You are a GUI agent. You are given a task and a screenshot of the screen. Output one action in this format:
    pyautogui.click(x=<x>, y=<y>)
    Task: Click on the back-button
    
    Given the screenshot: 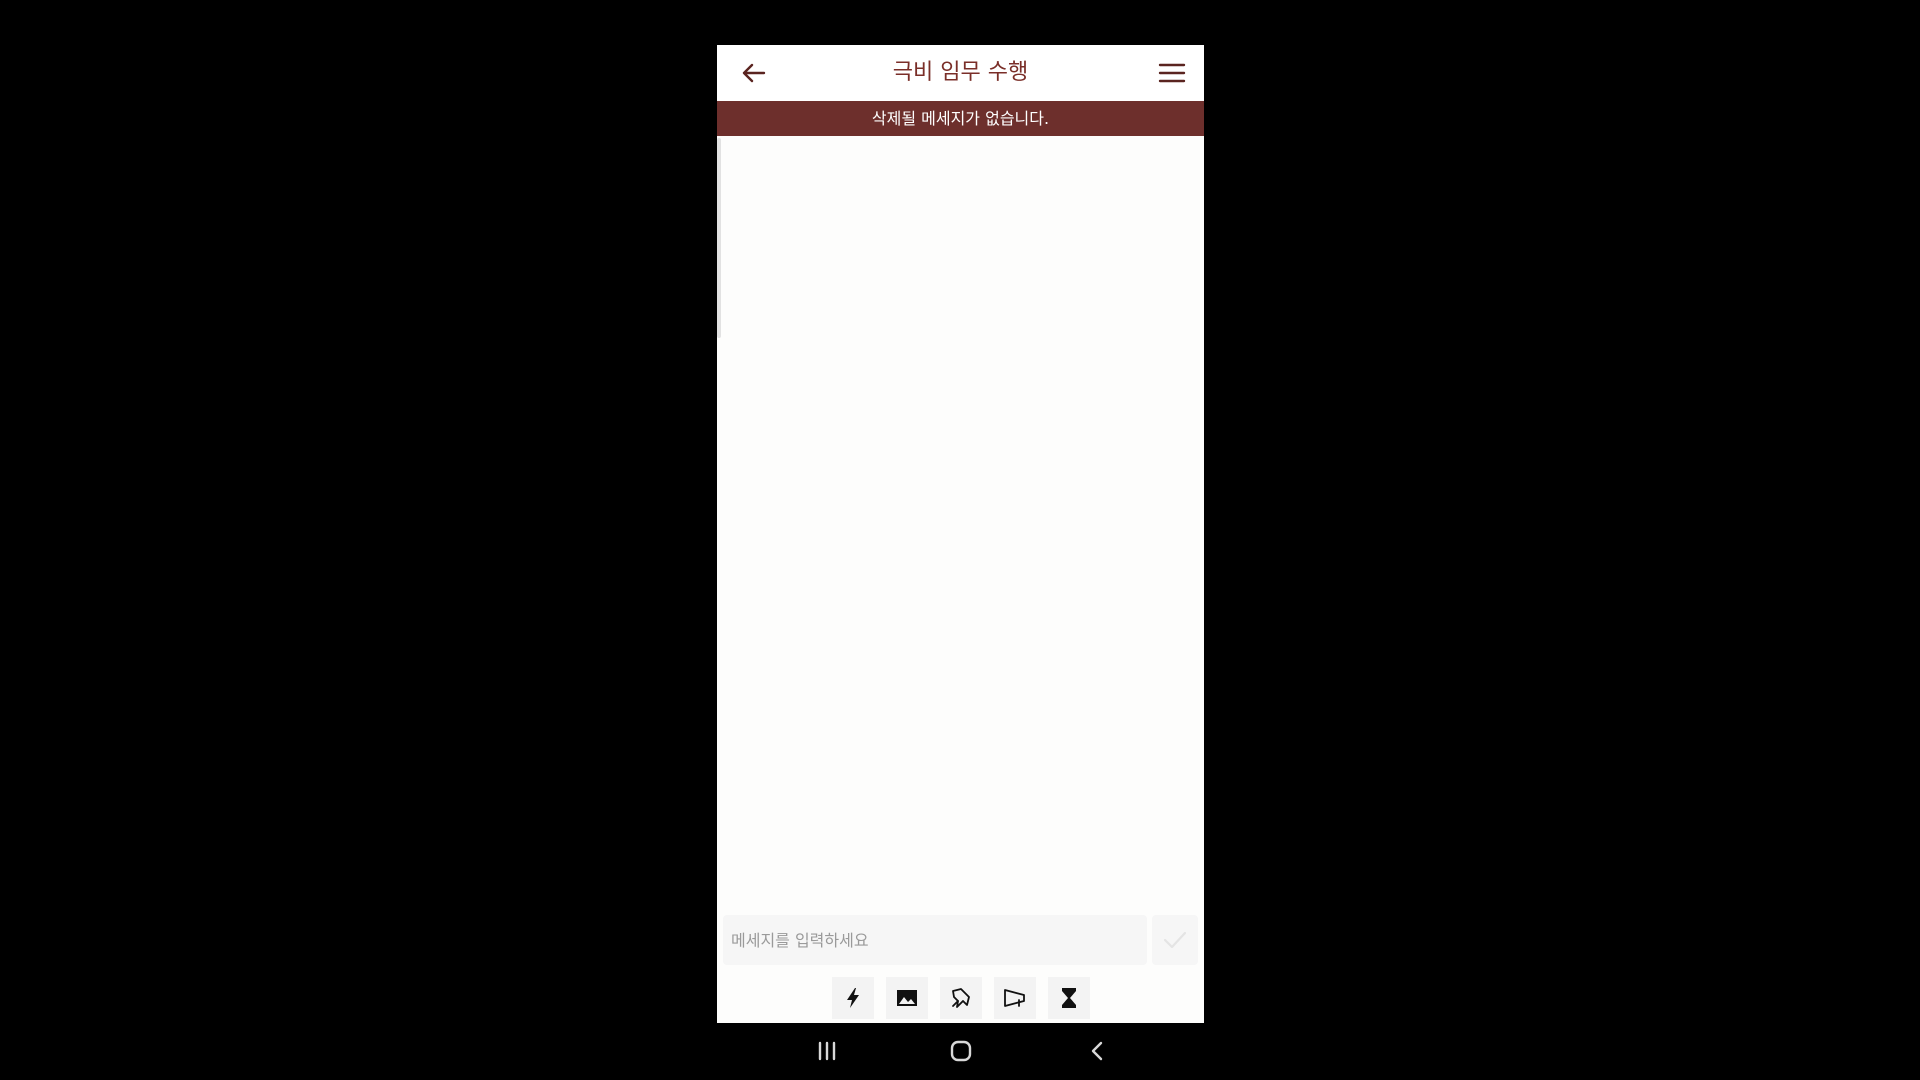 What is the action you would take?
    pyautogui.click(x=753, y=73)
    